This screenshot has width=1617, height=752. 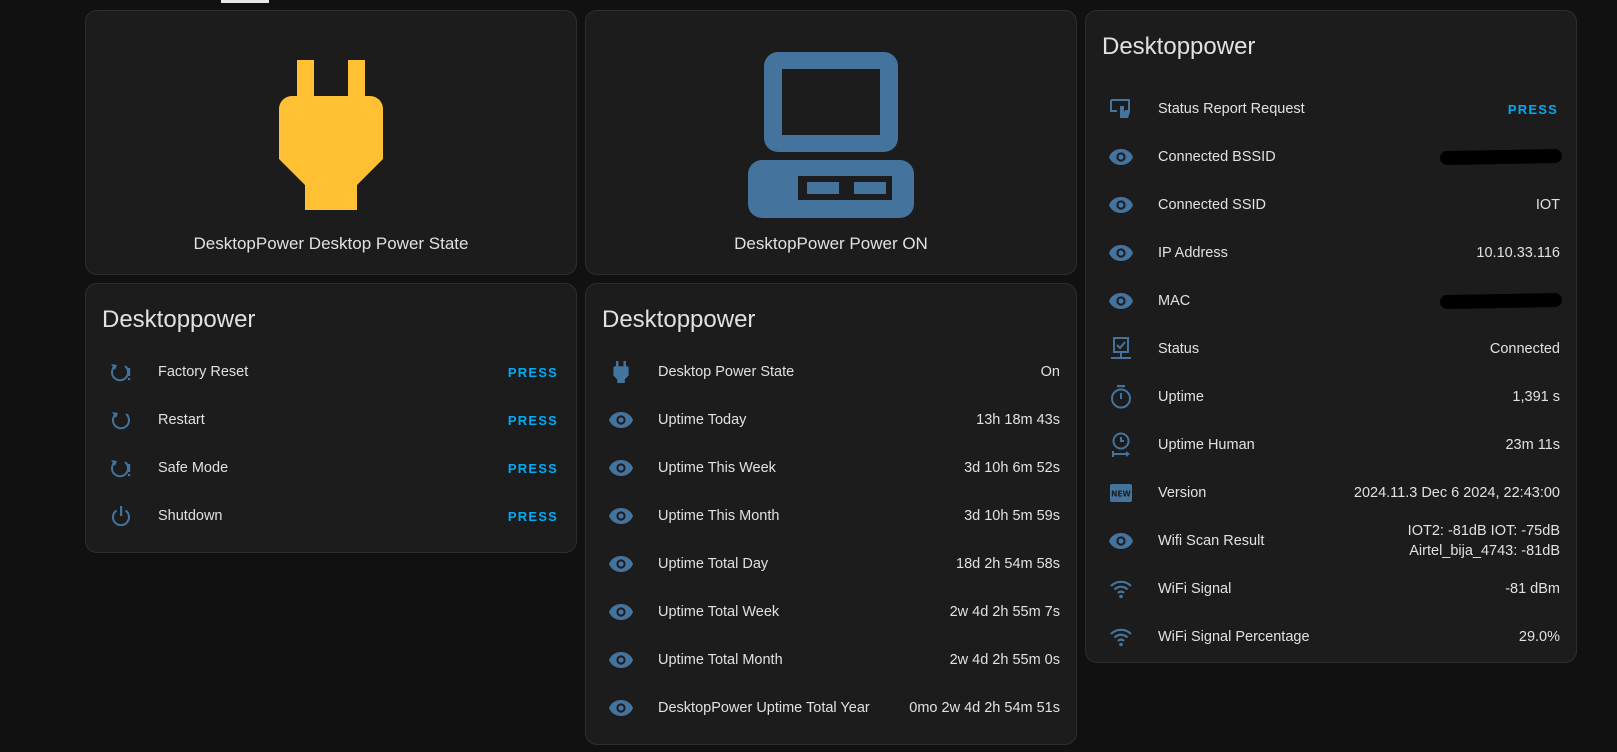 What do you see at coordinates (1524, 349) in the screenshot?
I see `row-value: Connected` at bounding box center [1524, 349].